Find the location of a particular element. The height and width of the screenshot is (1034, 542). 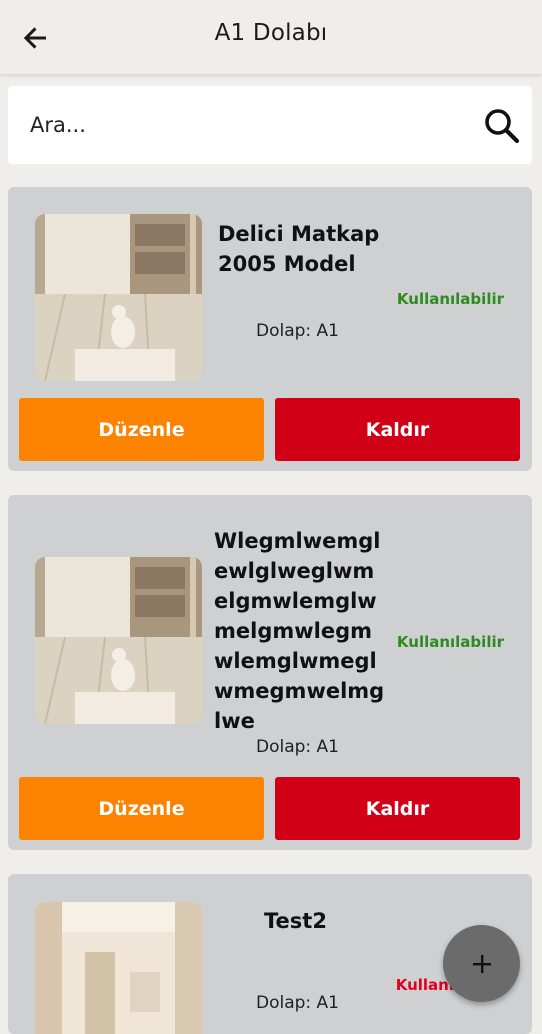

search-input is located at coordinates (238, 125).